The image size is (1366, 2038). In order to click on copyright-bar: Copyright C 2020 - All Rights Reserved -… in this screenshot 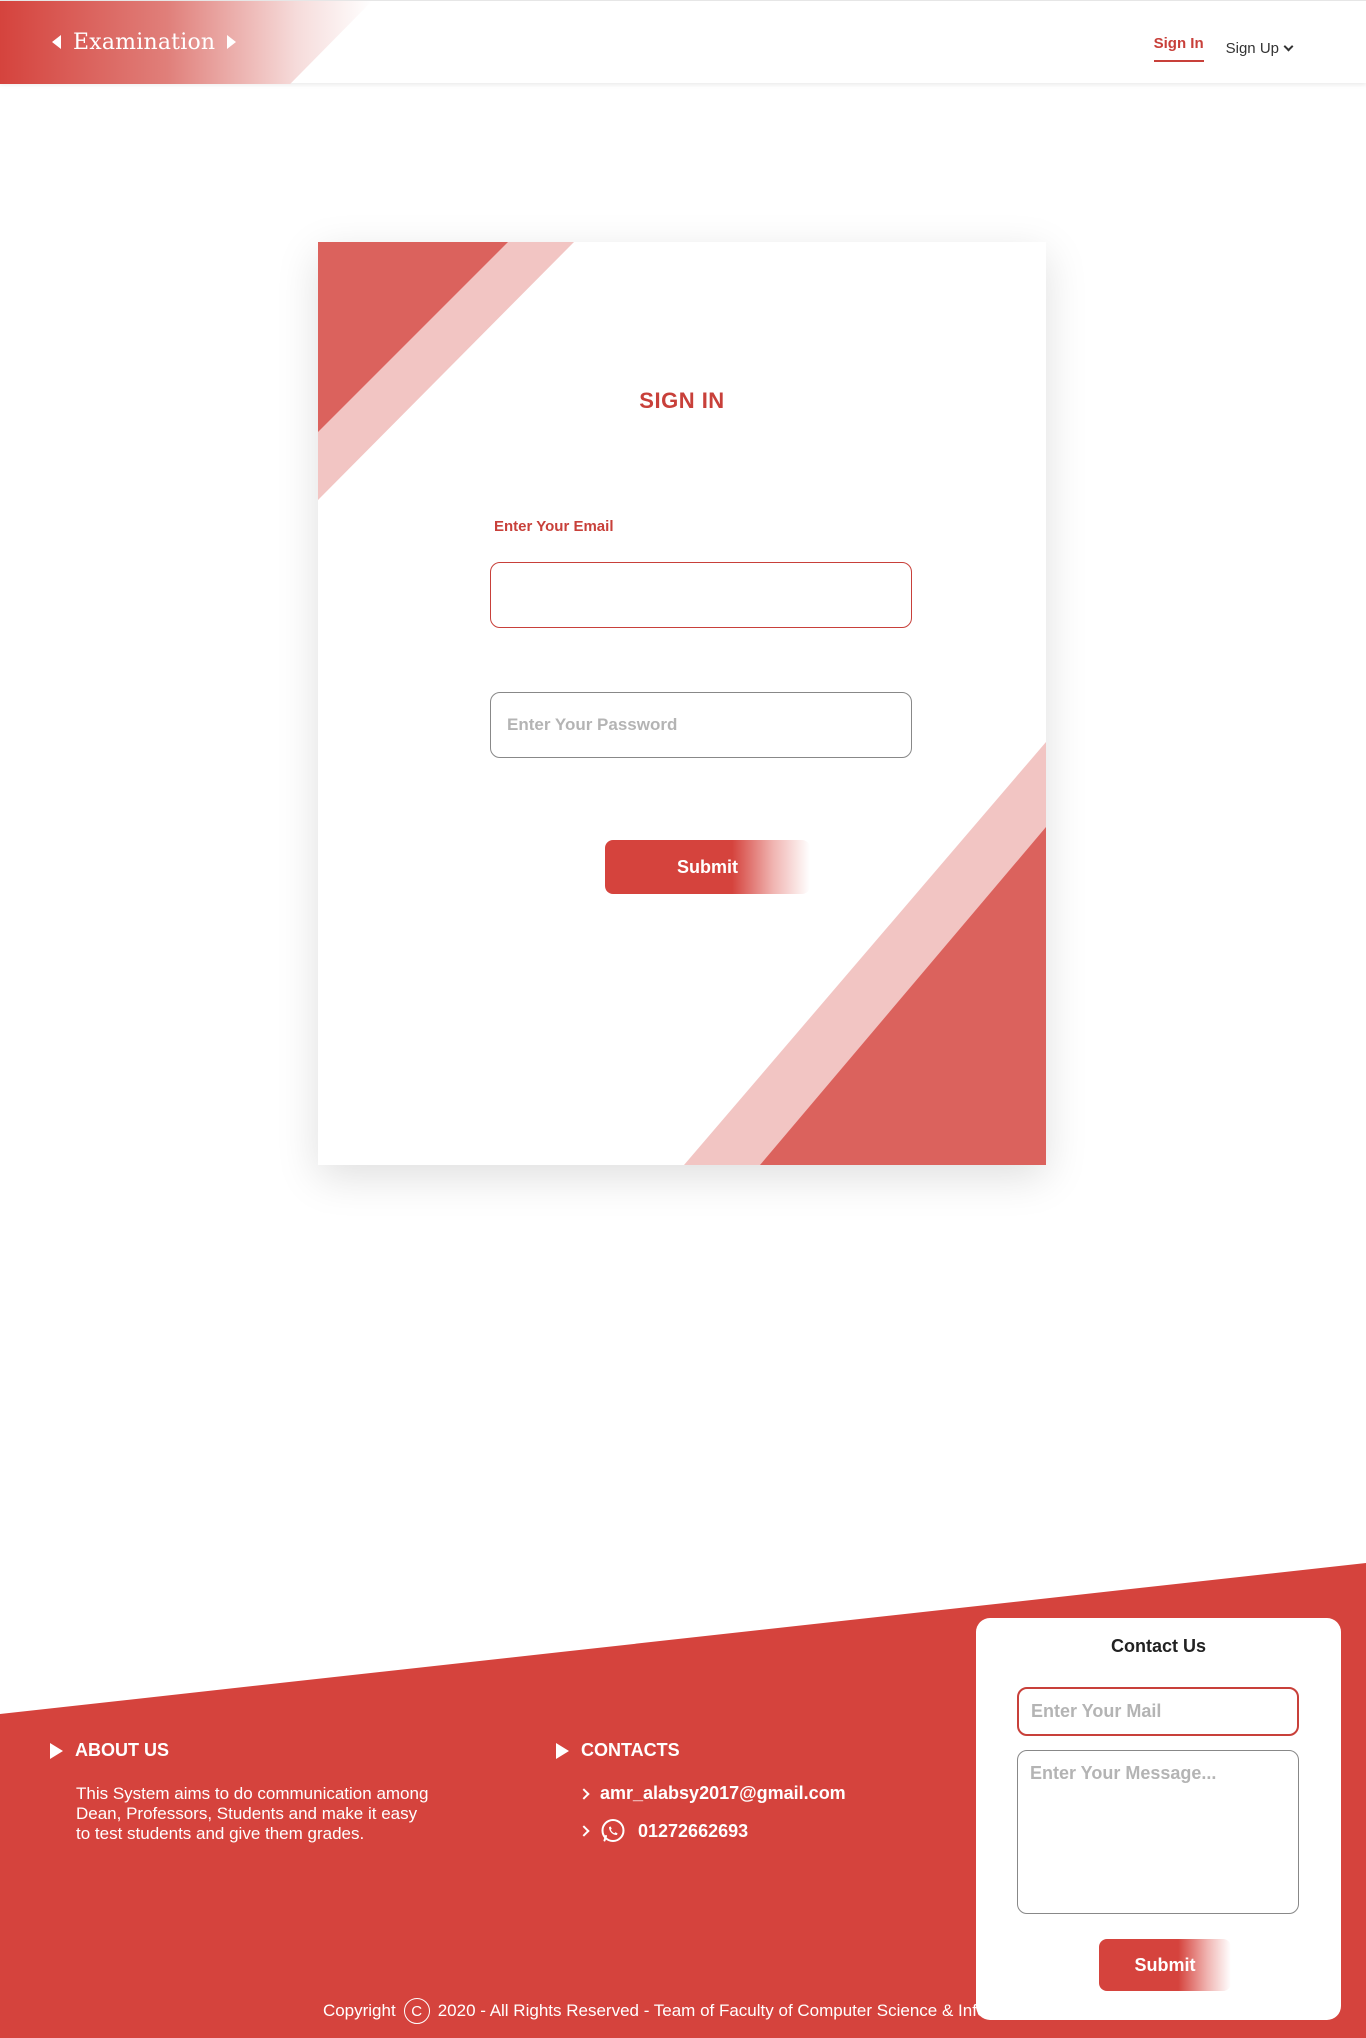, I will do `click(683, 2011)`.